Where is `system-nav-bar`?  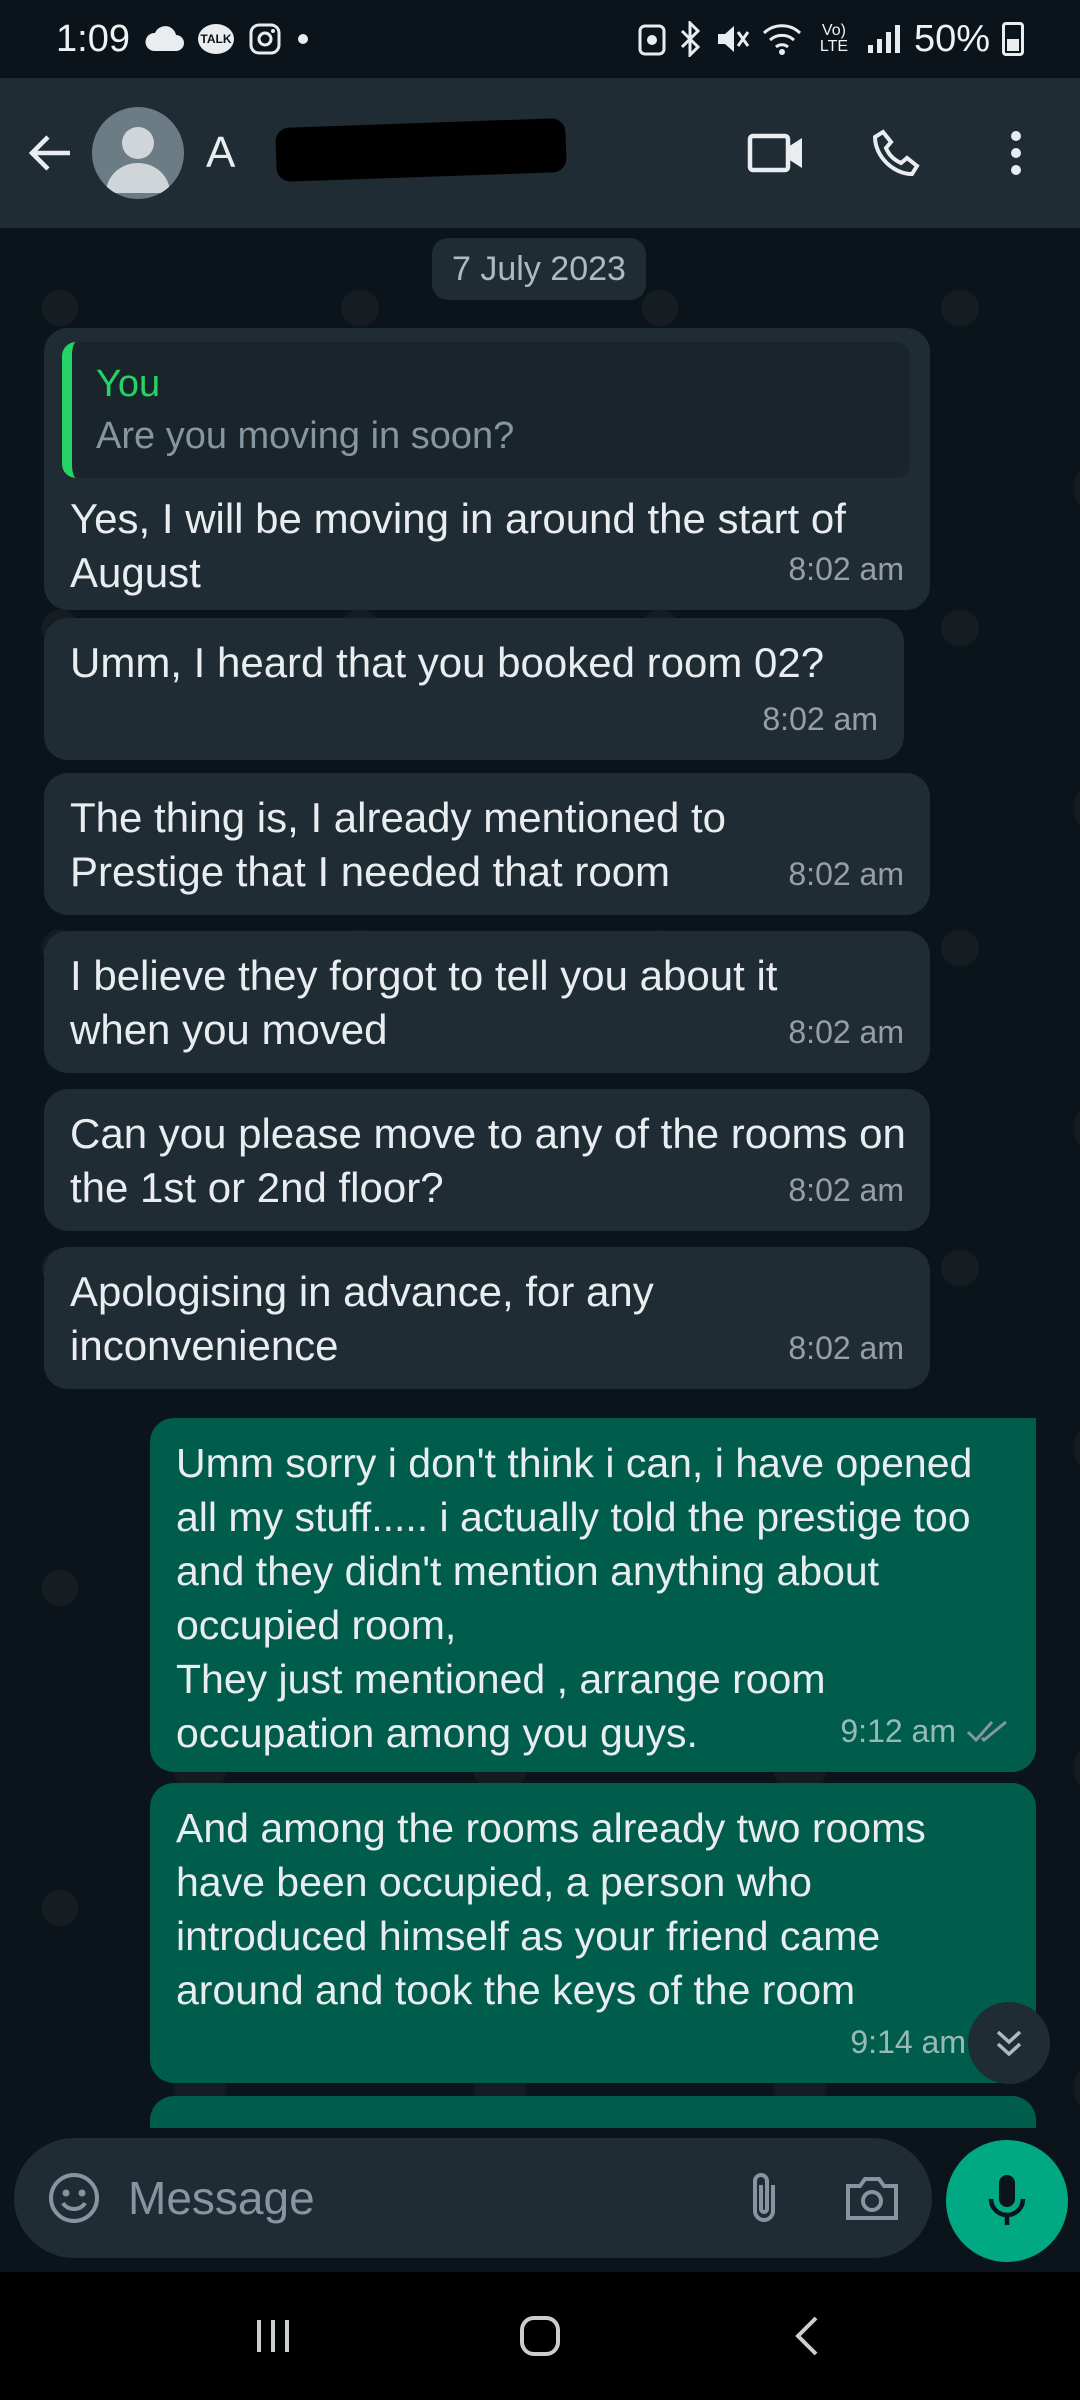
system-nav-bar is located at coordinates (540, 2336).